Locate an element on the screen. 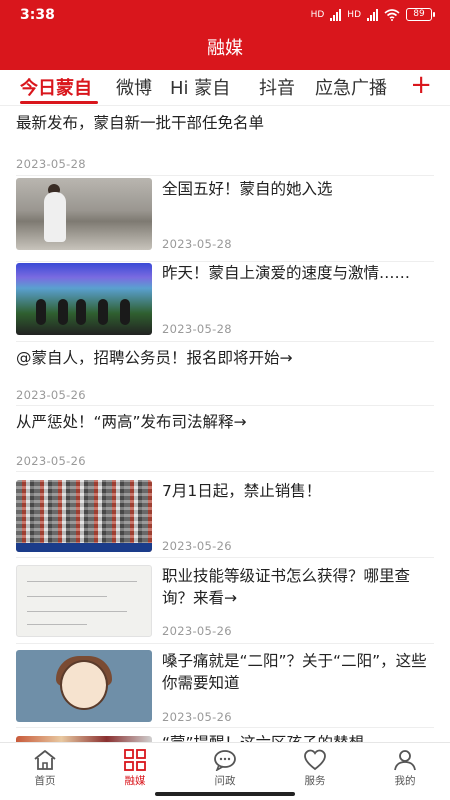 This screenshot has height=800, width=450. grid-icon is located at coordinates (135, 760).